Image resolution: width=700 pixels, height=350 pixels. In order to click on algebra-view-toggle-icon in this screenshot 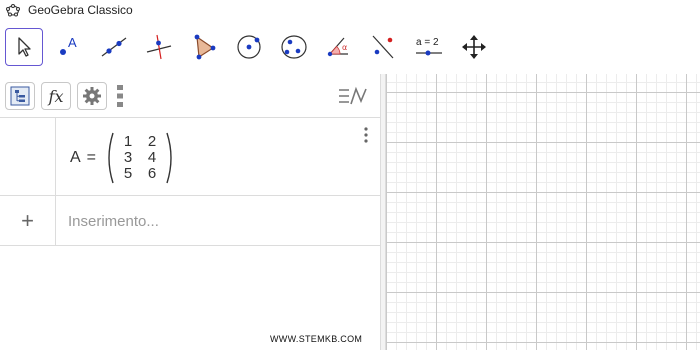, I will do `click(20, 96)`.